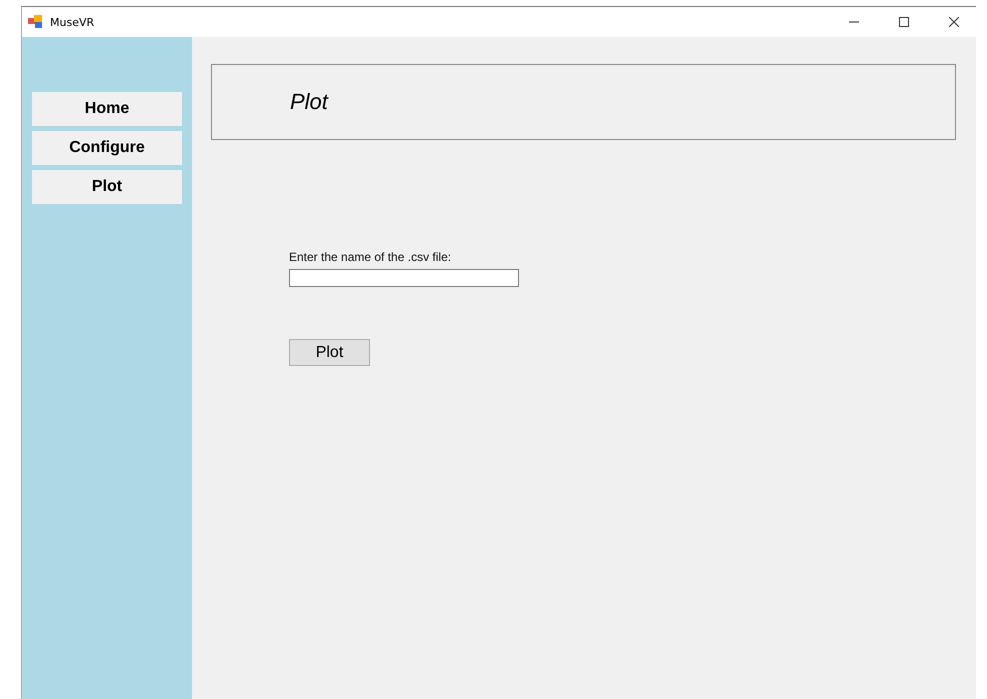 Image resolution: width=987 pixels, height=699 pixels. I want to click on input-field, so click(404, 278).